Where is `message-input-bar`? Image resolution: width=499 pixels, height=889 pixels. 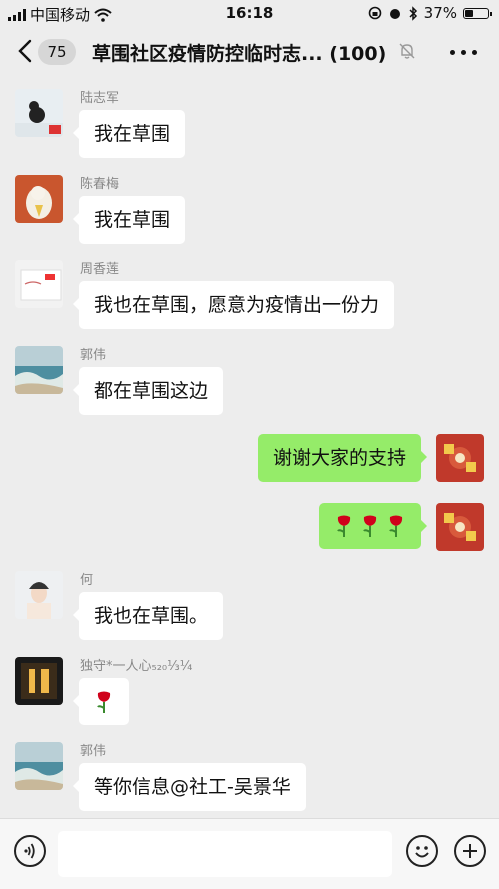
message-input-bar is located at coordinates (249, 853).